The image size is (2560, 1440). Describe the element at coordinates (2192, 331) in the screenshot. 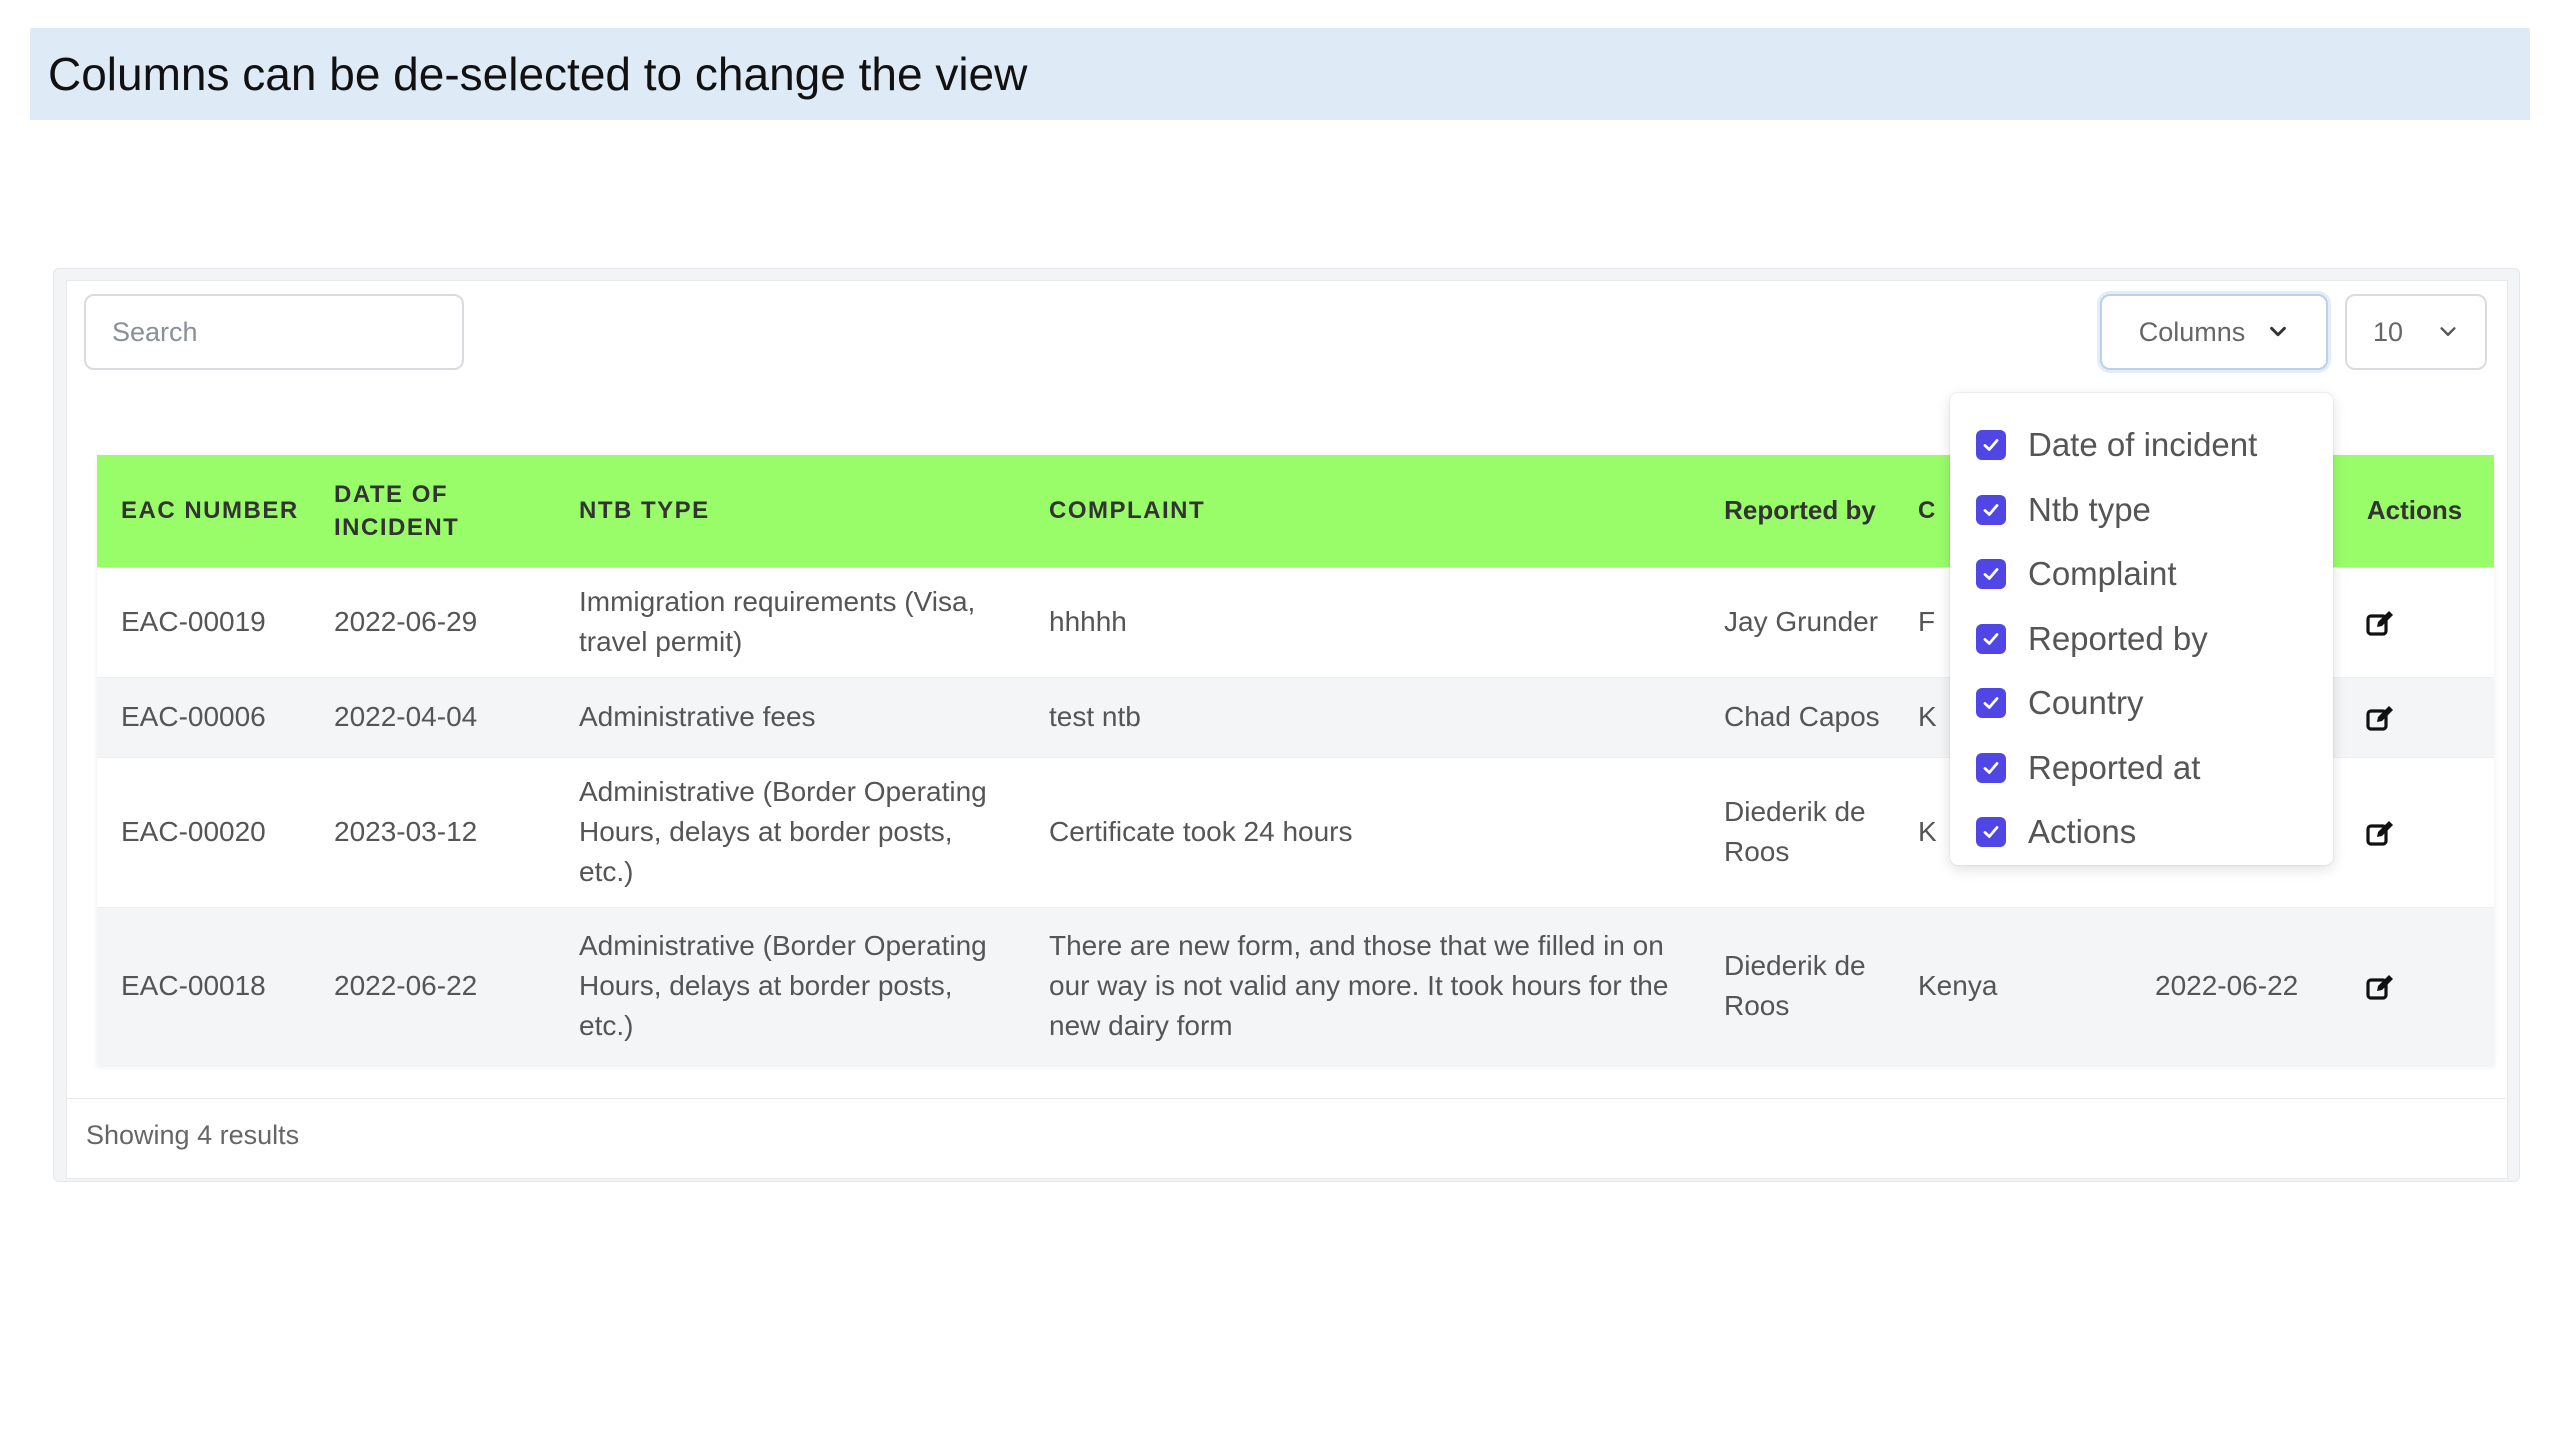

I see `columns-button-label: Columns` at that location.